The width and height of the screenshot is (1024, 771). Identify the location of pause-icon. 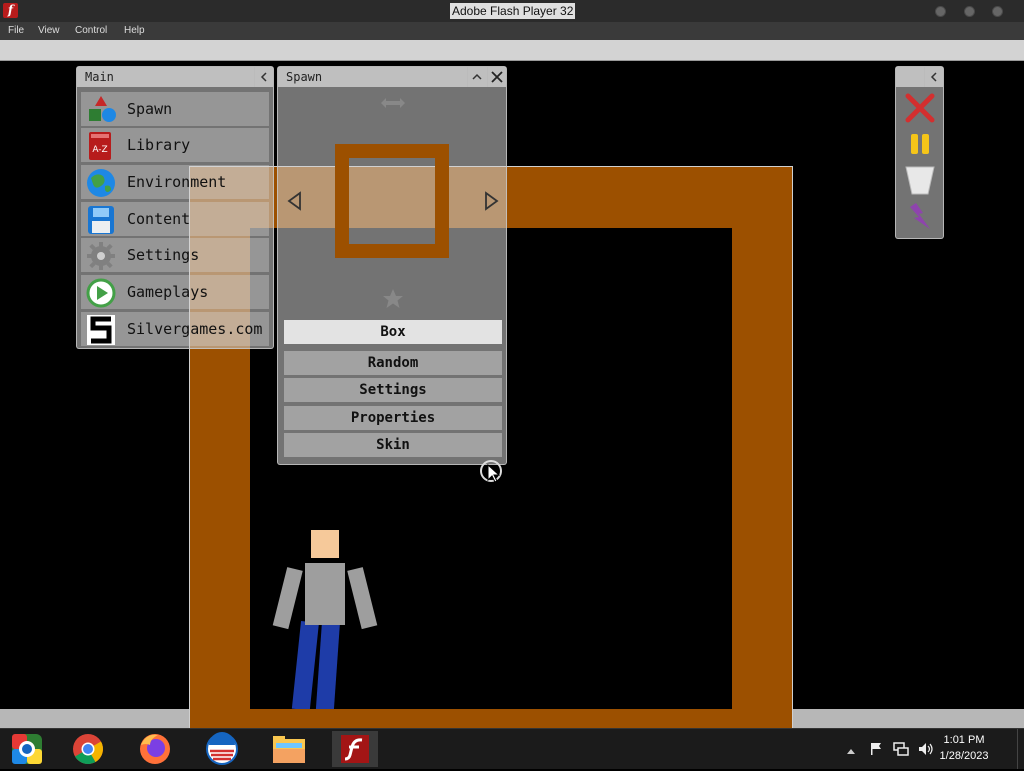
(920, 144).